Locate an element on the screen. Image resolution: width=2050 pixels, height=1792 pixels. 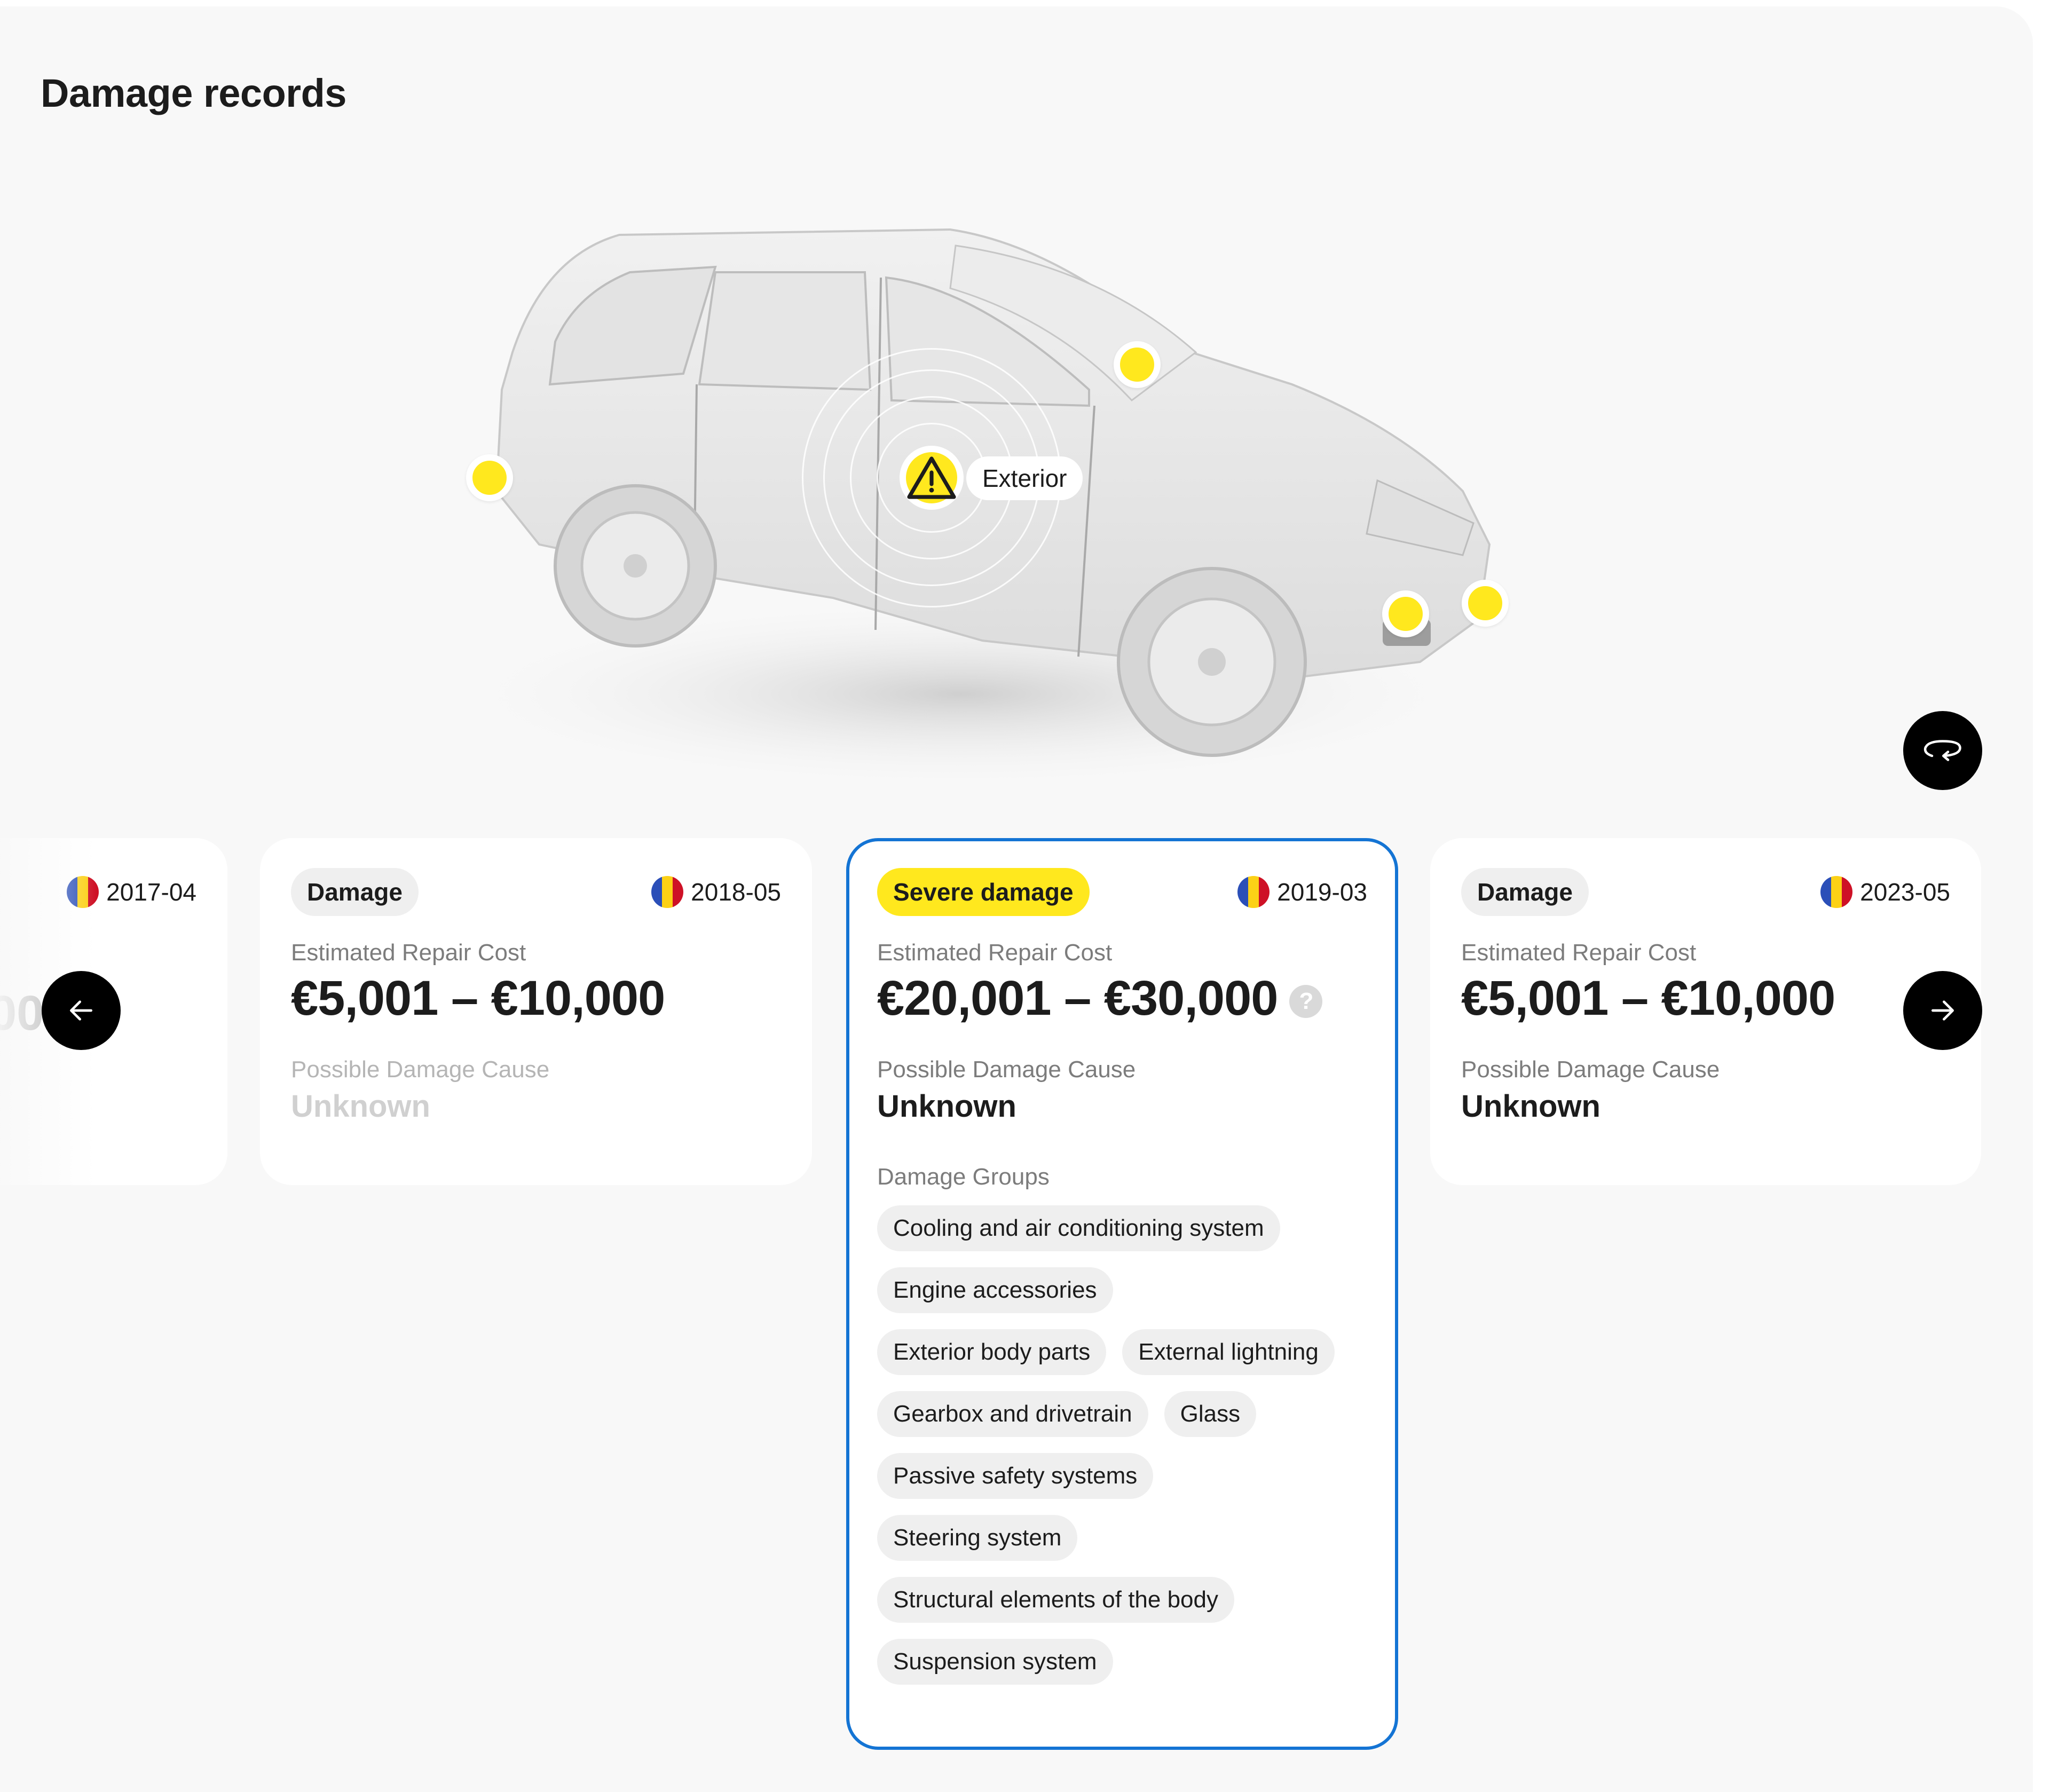
exterior-hotspot is located at coordinates (932, 478).